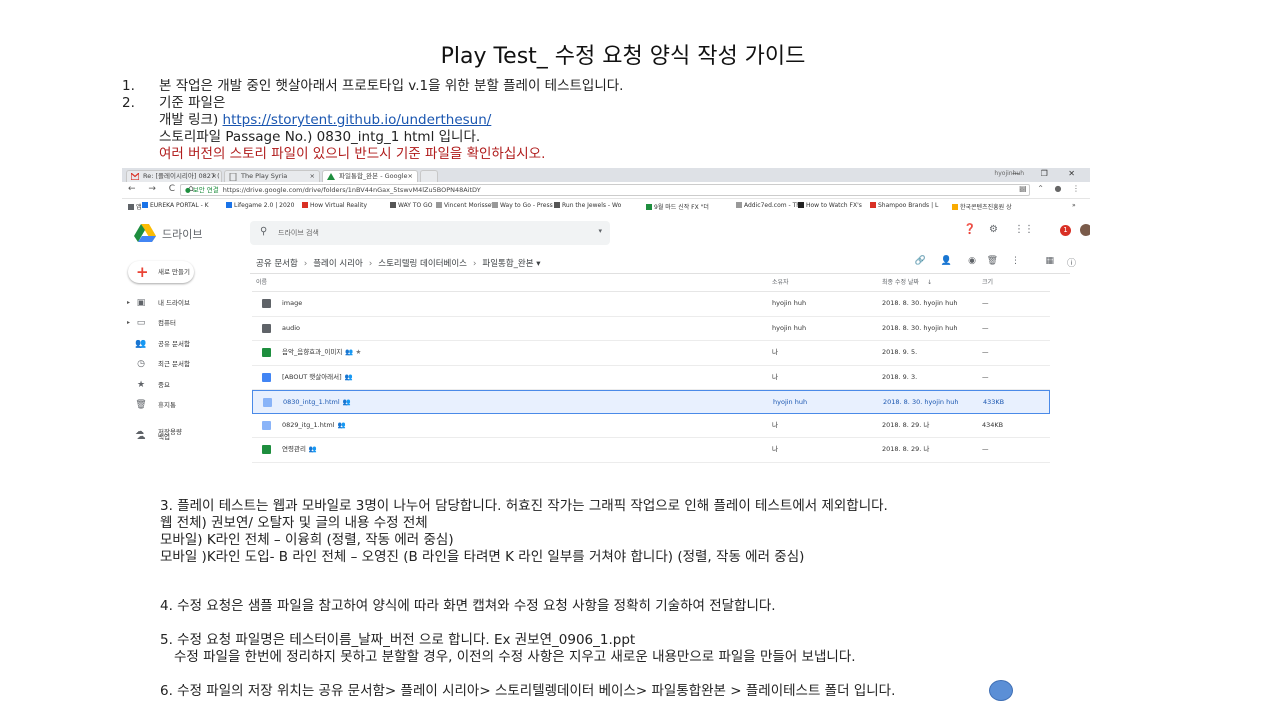 The width and height of the screenshot is (1280, 720). I want to click on col-size: 크기, so click(987, 282).